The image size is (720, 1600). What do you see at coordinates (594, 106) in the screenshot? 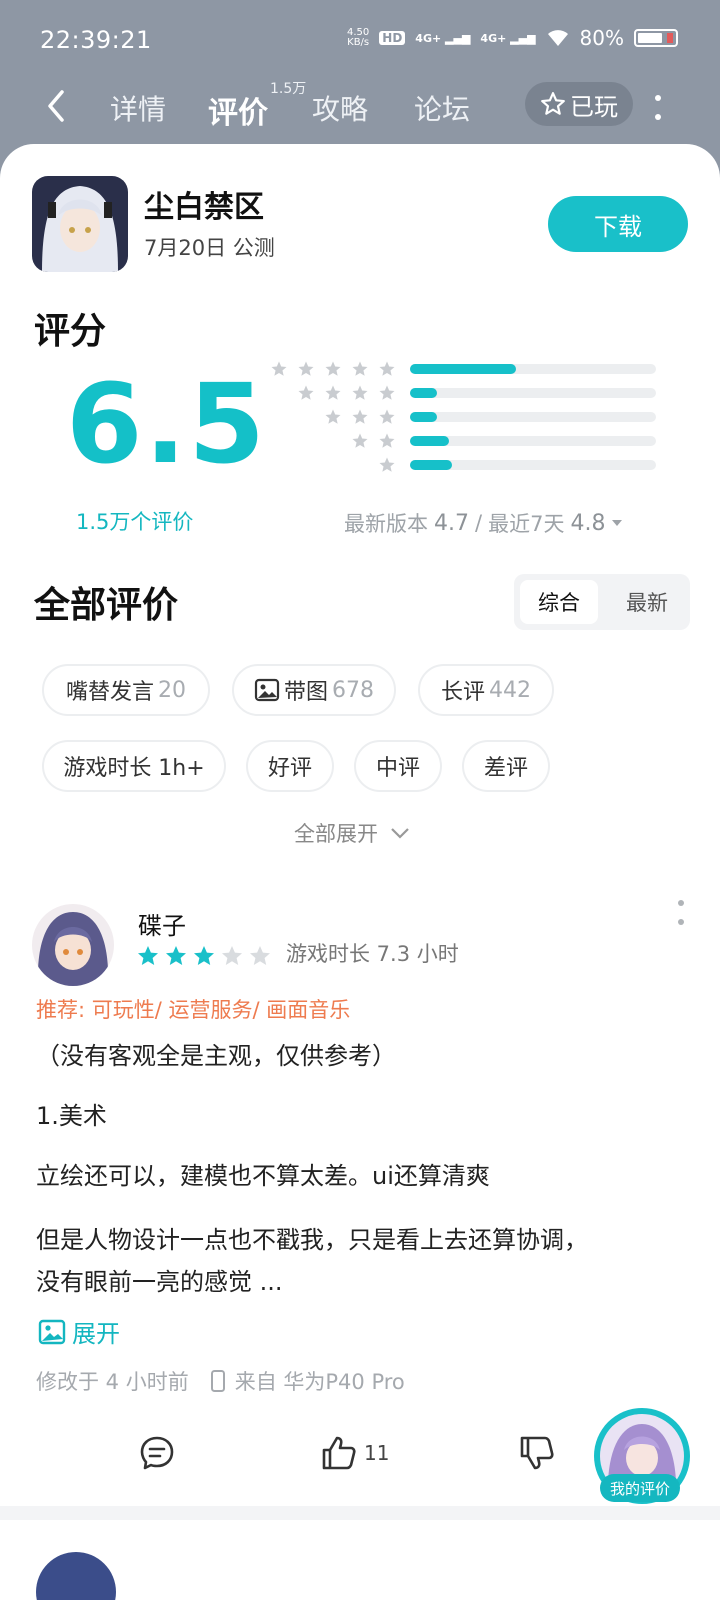
I see `played-label: 已玩` at bounding box center [594, 106].